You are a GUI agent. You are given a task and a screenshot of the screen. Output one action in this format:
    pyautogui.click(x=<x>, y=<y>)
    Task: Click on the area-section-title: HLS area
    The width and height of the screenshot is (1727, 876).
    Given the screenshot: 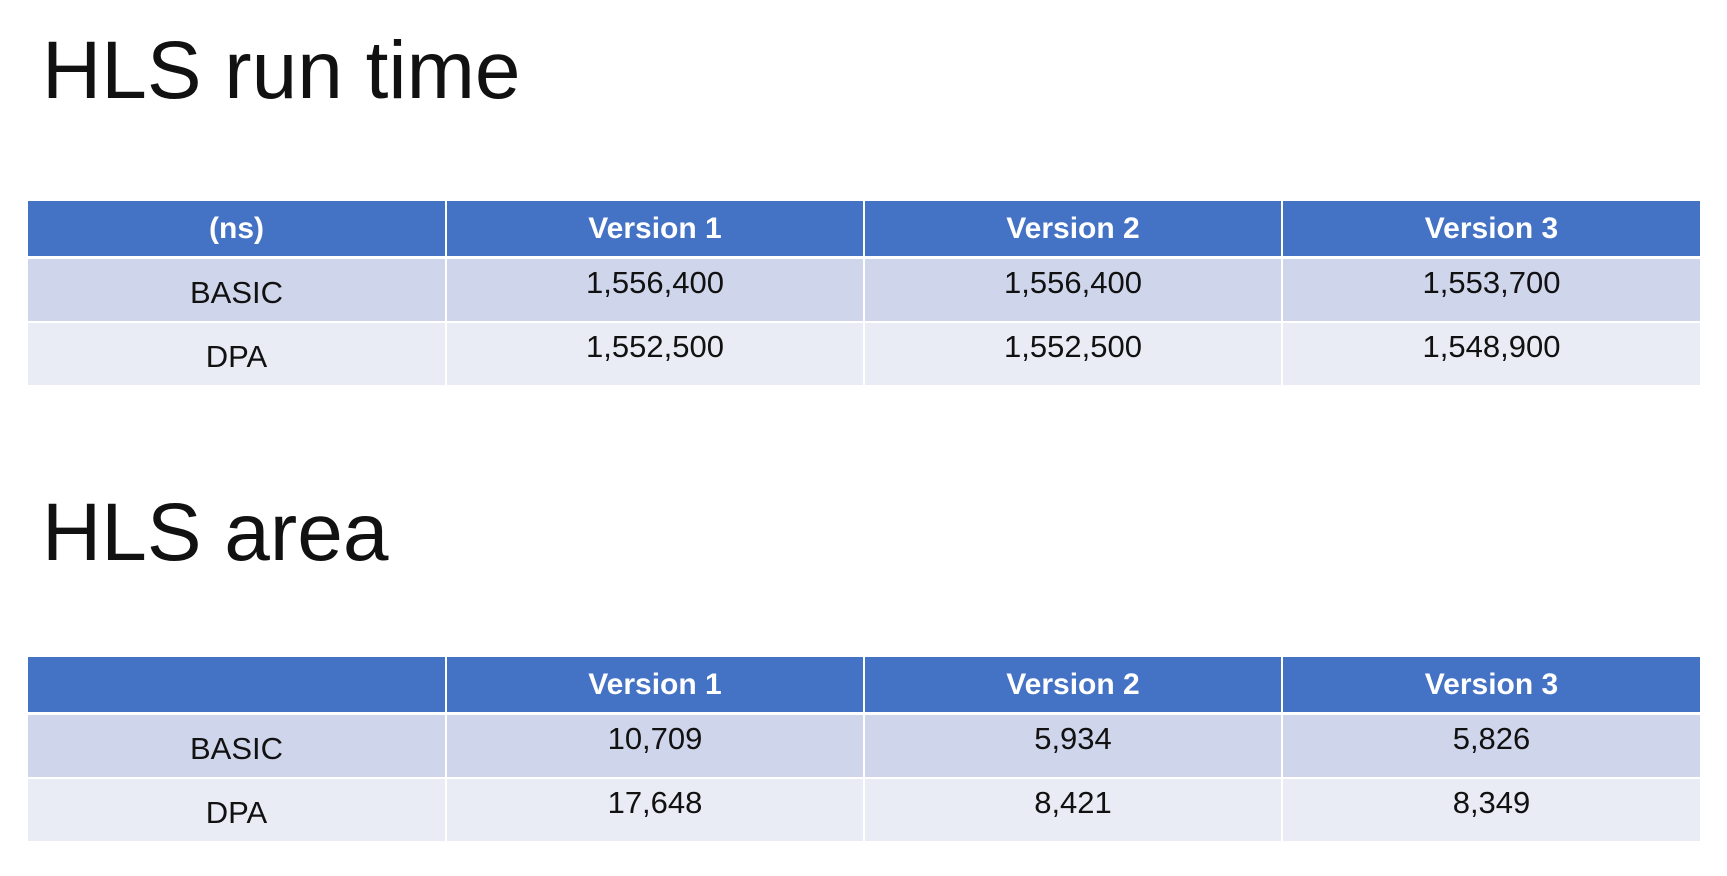 What is the action you would take?
    pyautogui.click(x=215, y=532)
    